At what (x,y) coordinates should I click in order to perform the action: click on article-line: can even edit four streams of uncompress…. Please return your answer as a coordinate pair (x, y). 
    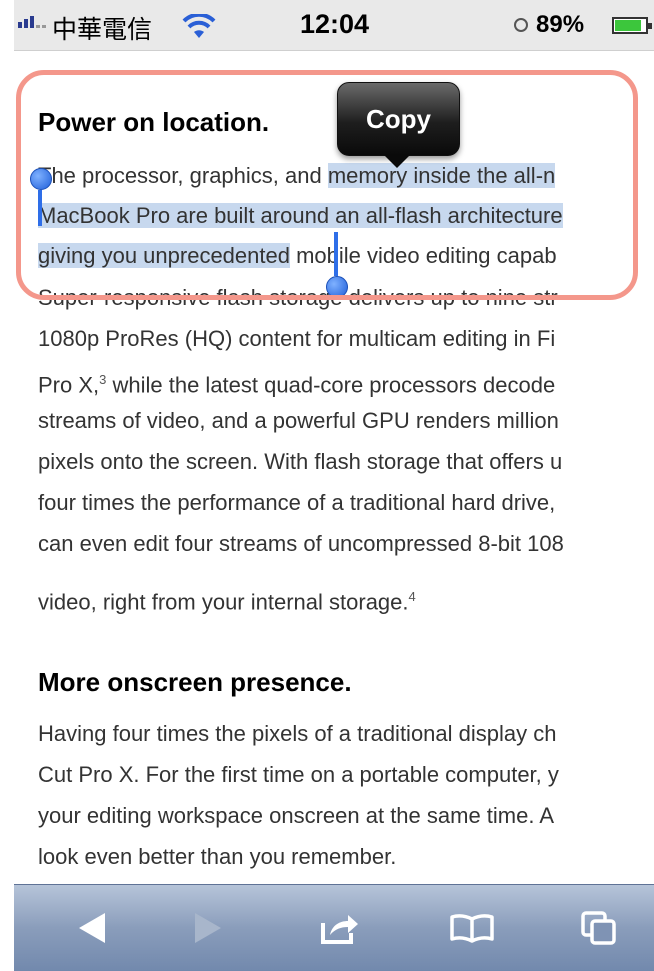
    Looking at the image, I should click on (301, 544).